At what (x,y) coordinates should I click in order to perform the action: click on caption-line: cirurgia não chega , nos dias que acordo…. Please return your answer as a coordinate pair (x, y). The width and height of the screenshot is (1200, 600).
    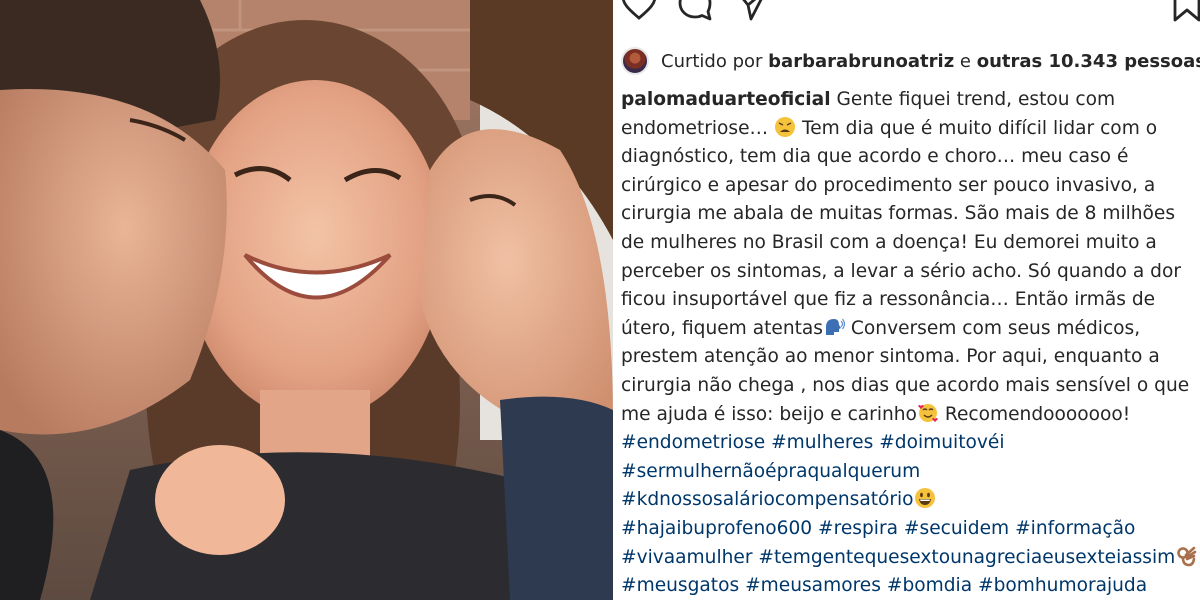
    Looking at the image, I should click on (910, 386).